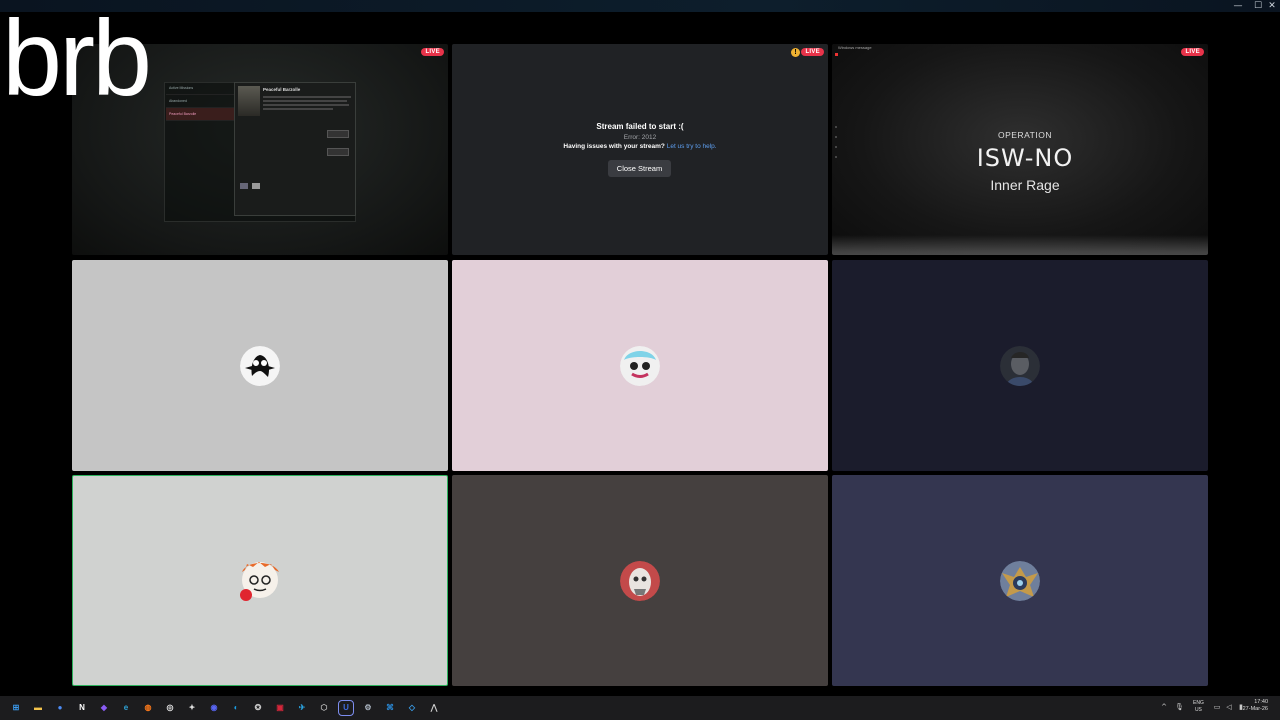  What do you see at coordinates (640, 137) in the screenshot?
I see `error-code: Error: 2012` at bounding box center [640, 137].